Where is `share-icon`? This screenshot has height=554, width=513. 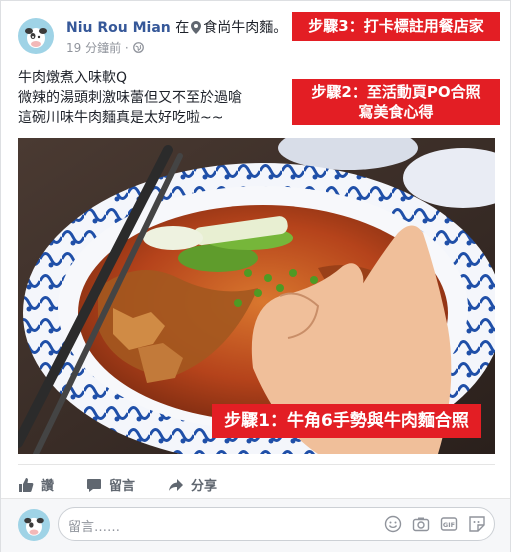
share-icon is located at coordinates (176, 484).